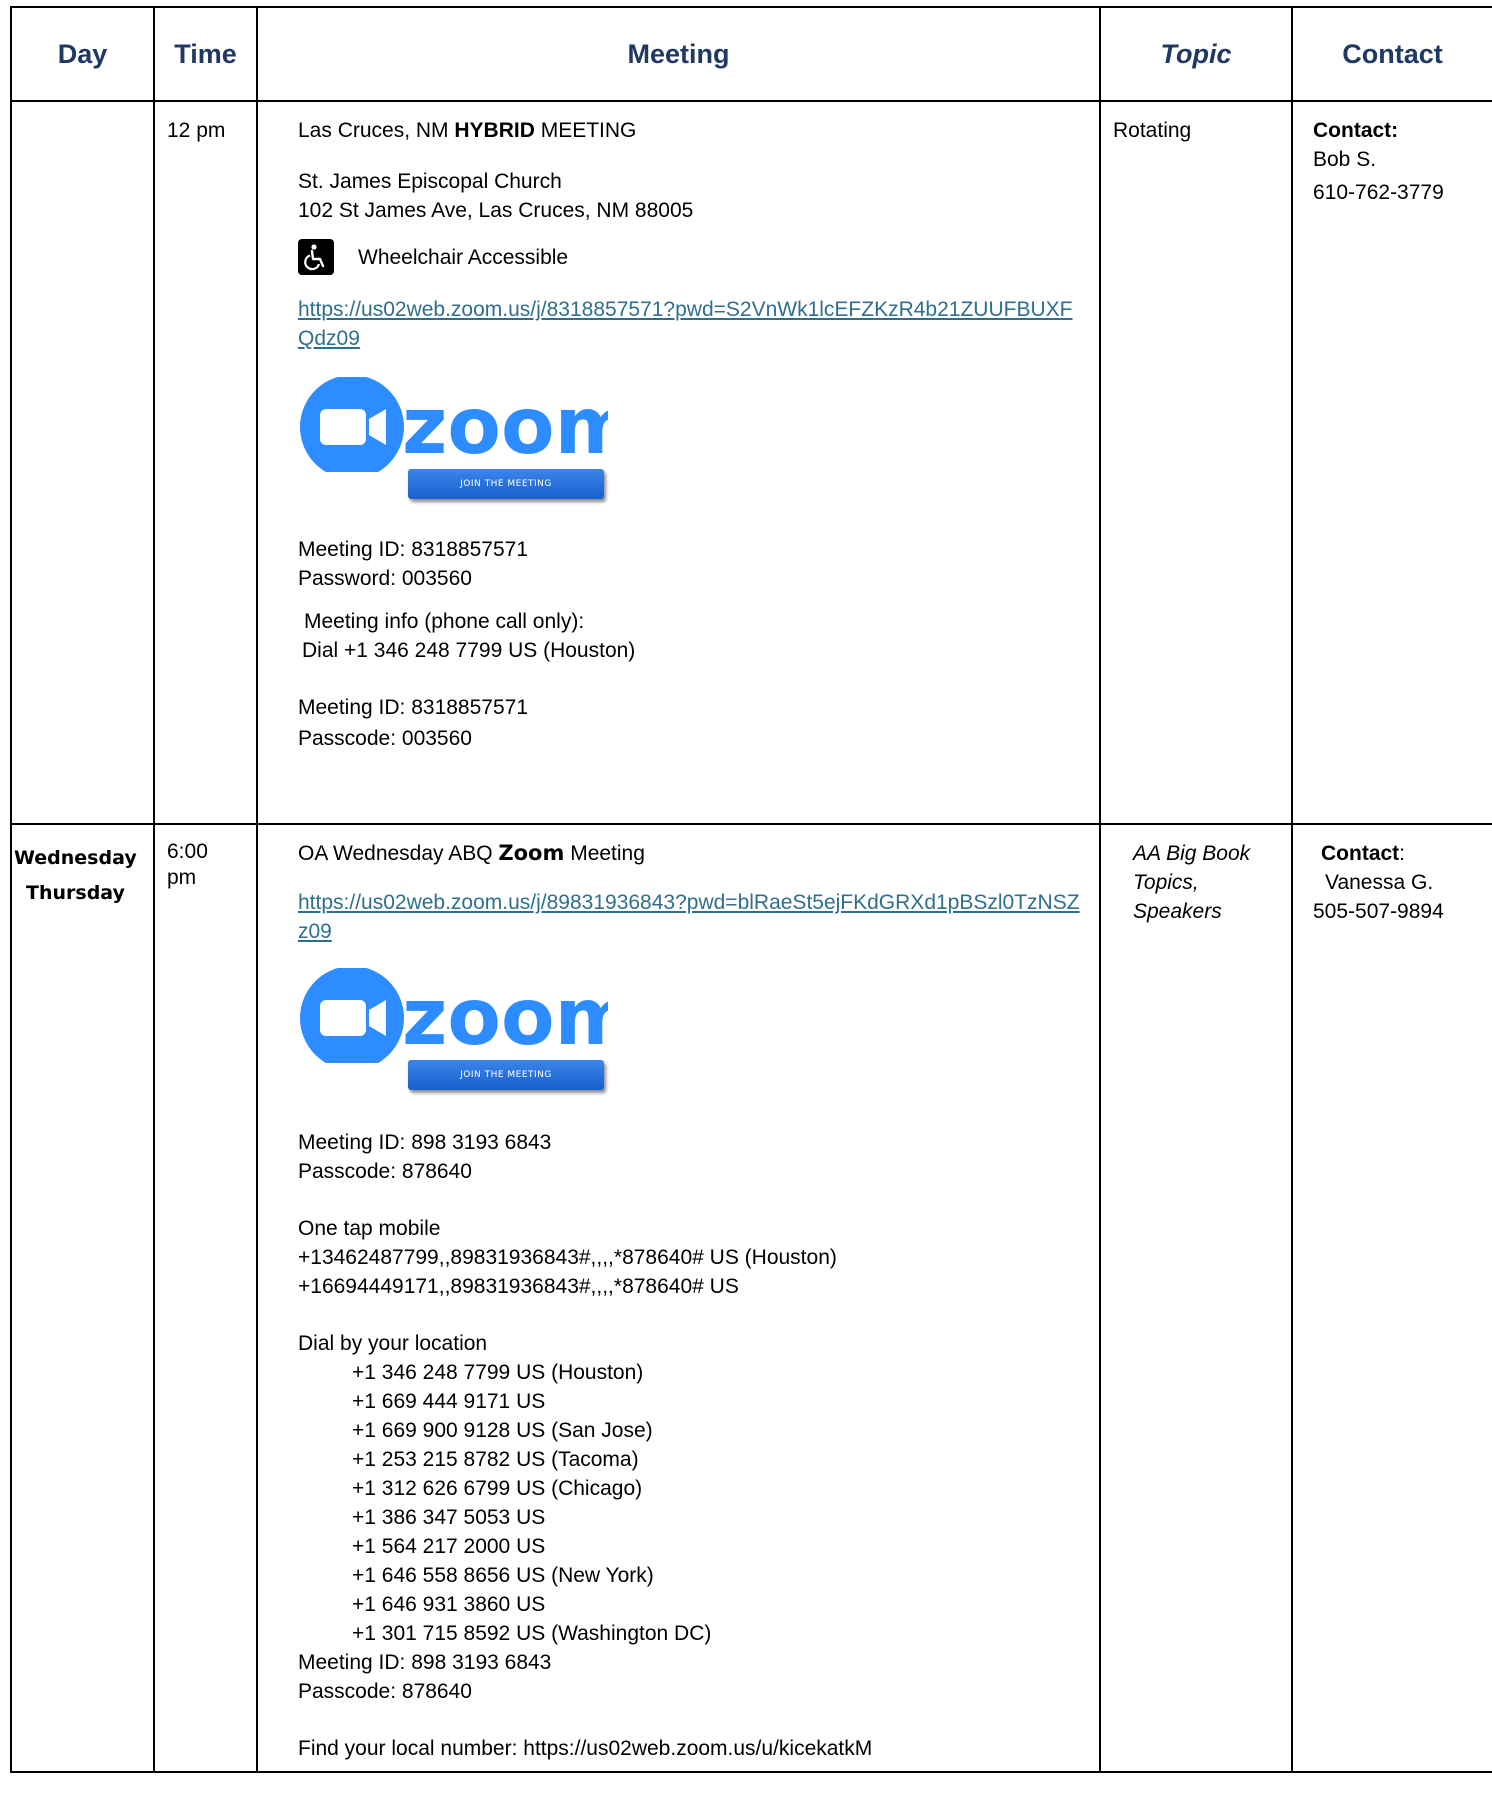  What do you see at coordinates (205, 54) in the screenshot?
I see `header-time: Time` at bounding box center [205, 54].